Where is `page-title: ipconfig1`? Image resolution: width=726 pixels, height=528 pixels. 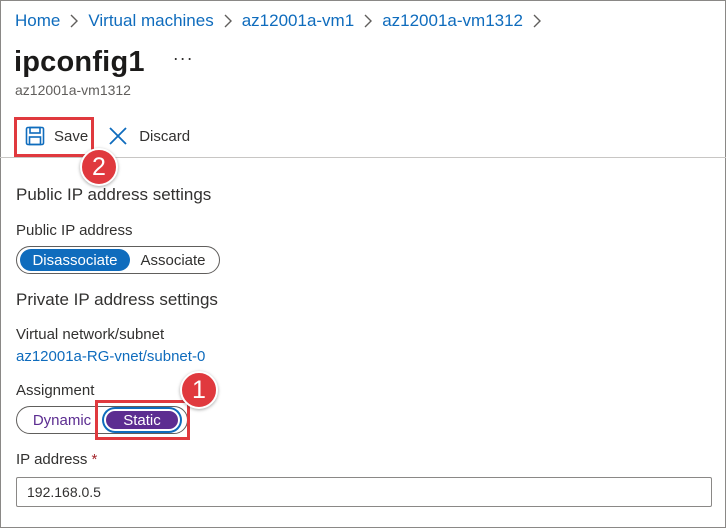
page-title: ipconfig1 is located at coordinates (79, 61).